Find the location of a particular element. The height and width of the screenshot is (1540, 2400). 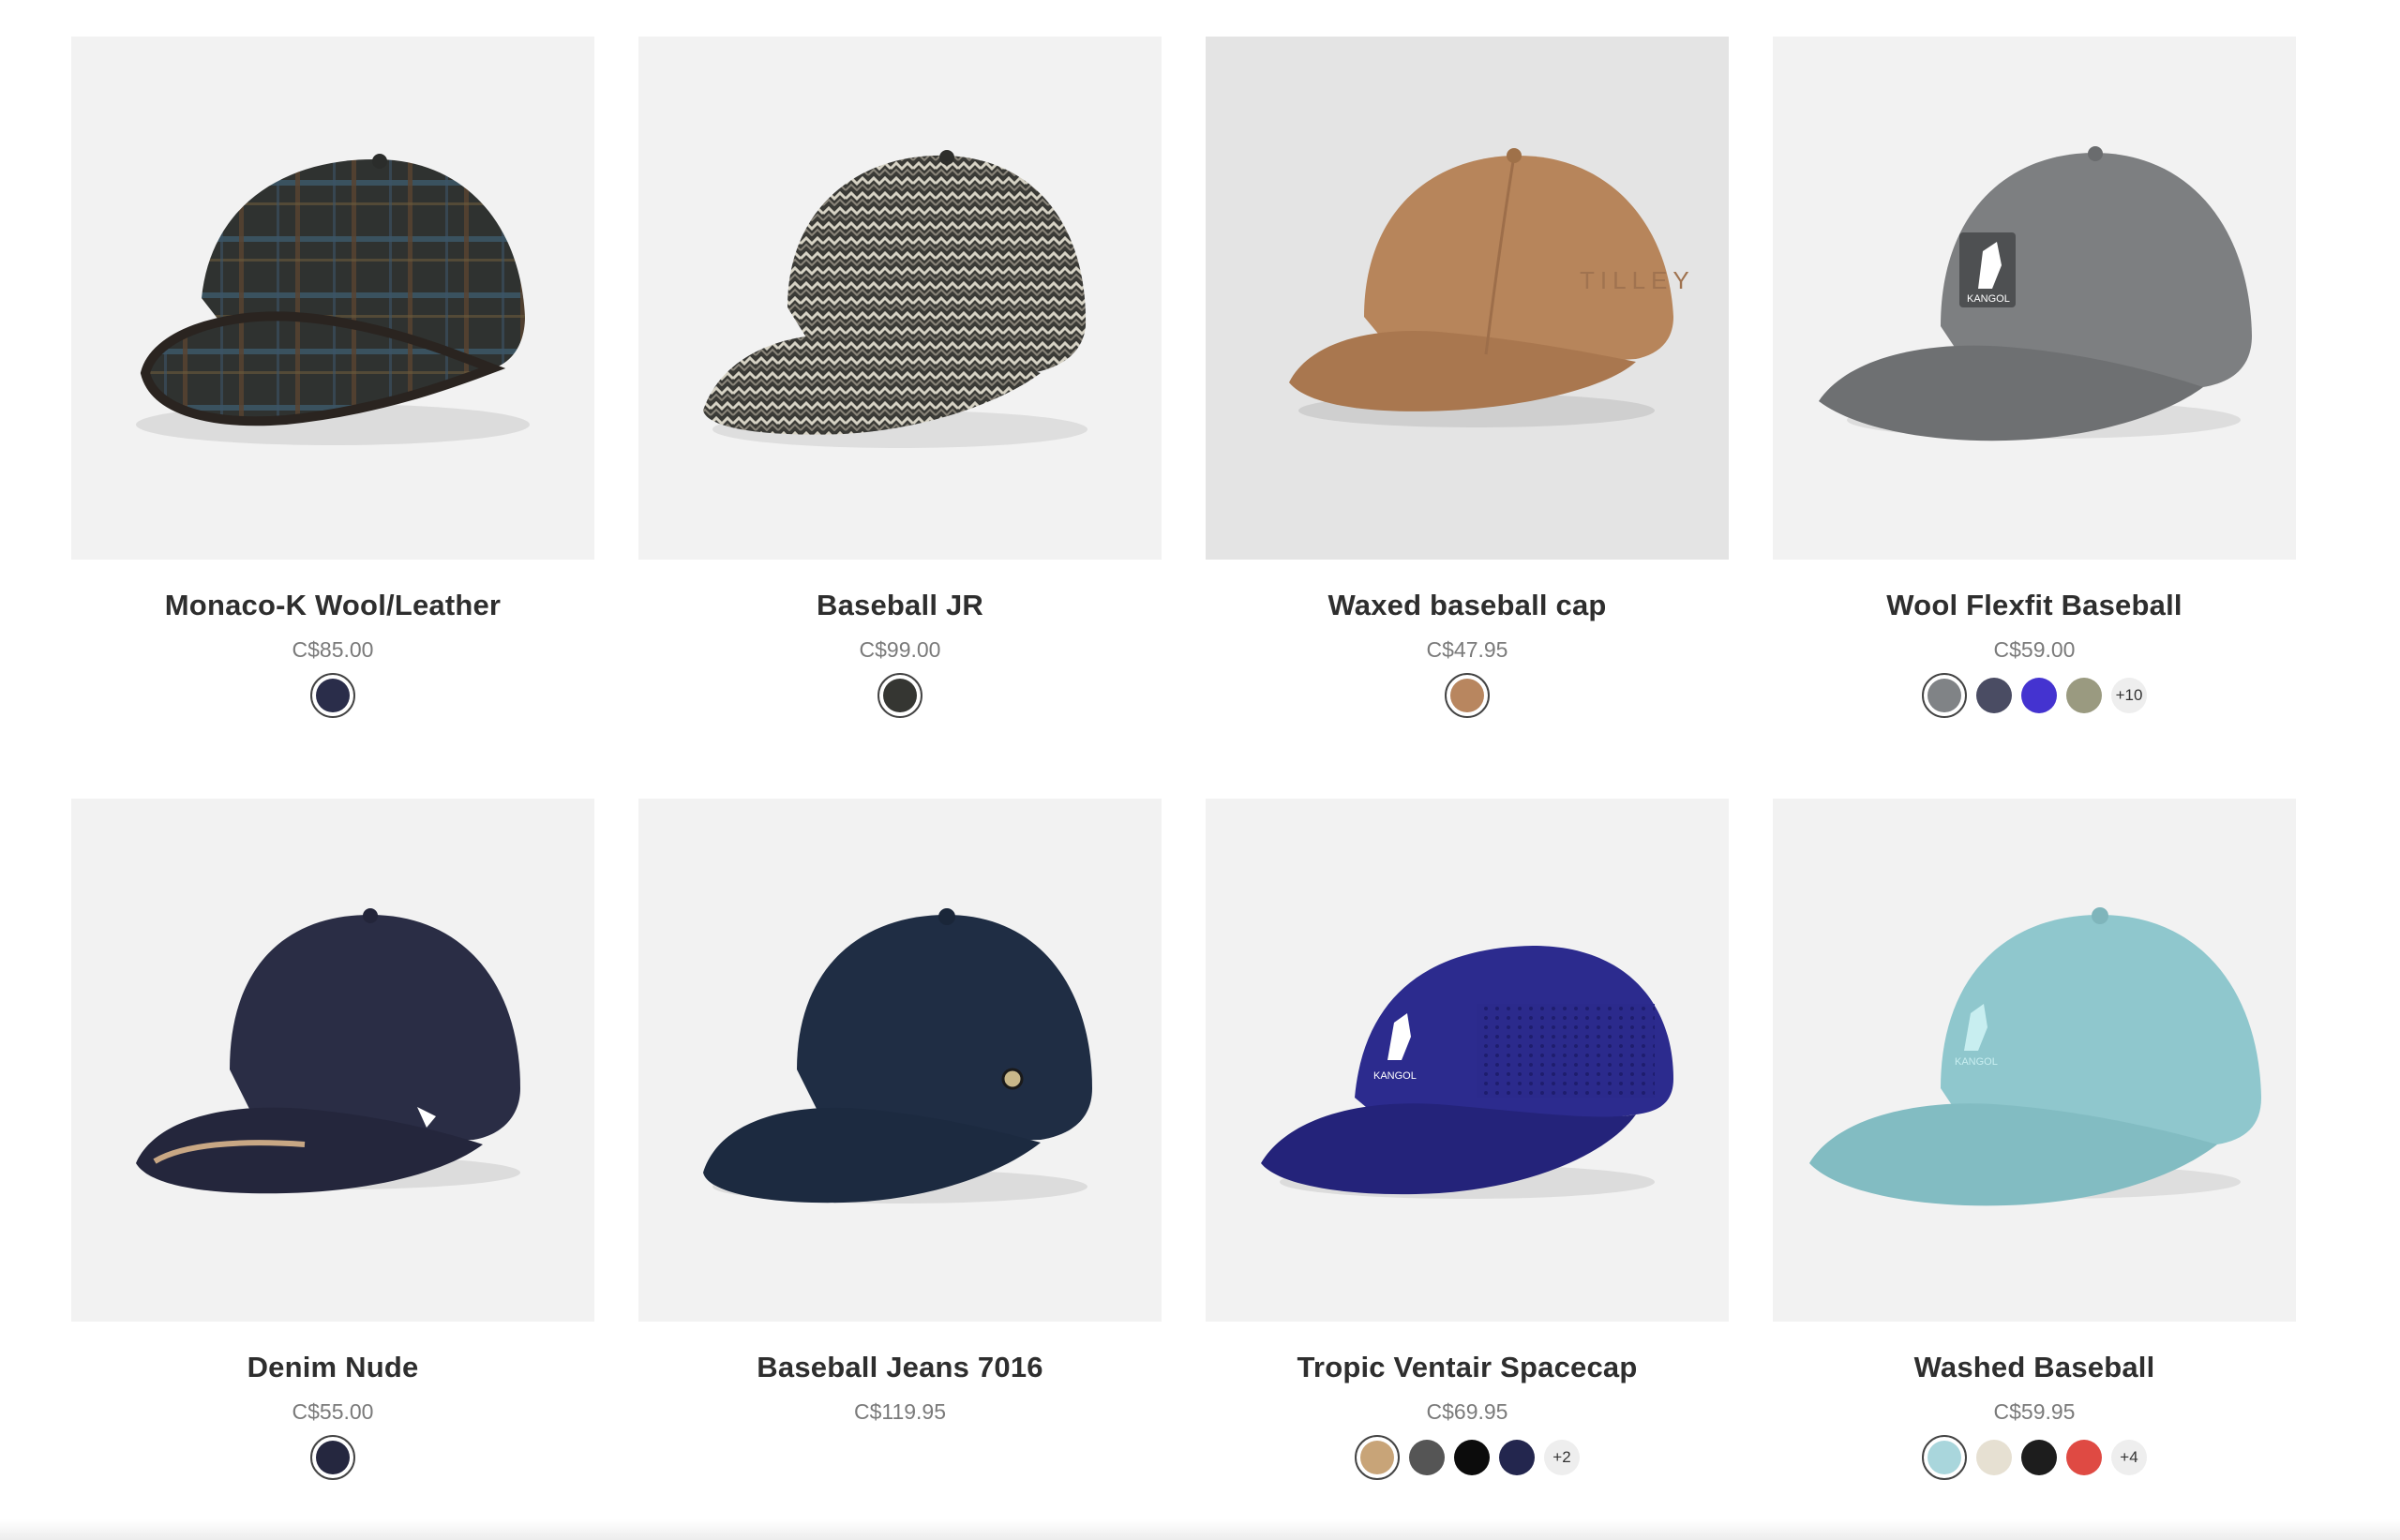

product-card: Denim Nude C$55.00 is located at coordinates (332, 1160).